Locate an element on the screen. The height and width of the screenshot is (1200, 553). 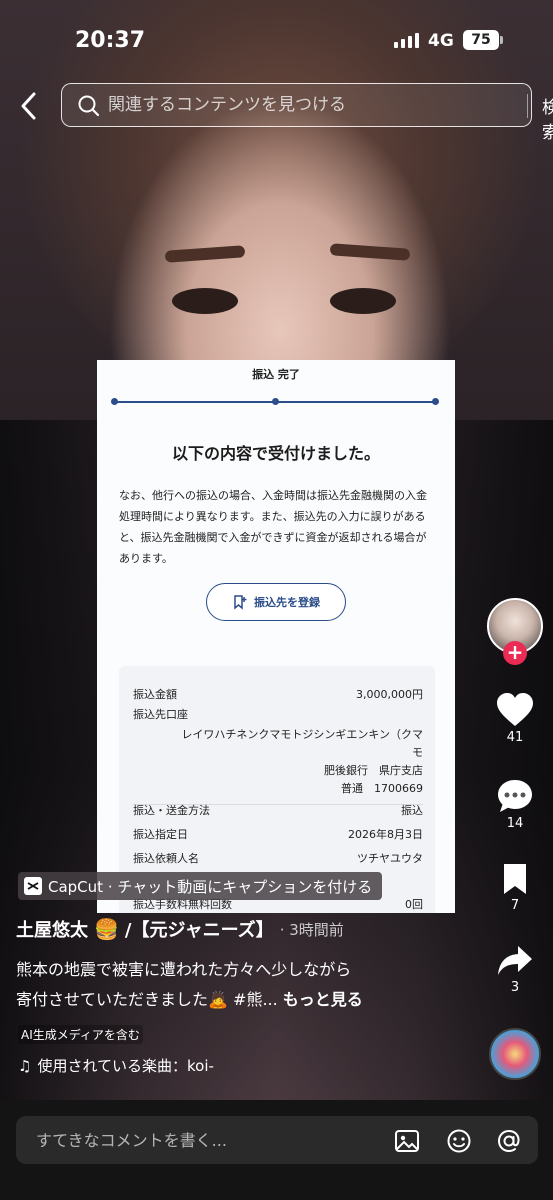
share-icon is located at coordinates (515, 960).